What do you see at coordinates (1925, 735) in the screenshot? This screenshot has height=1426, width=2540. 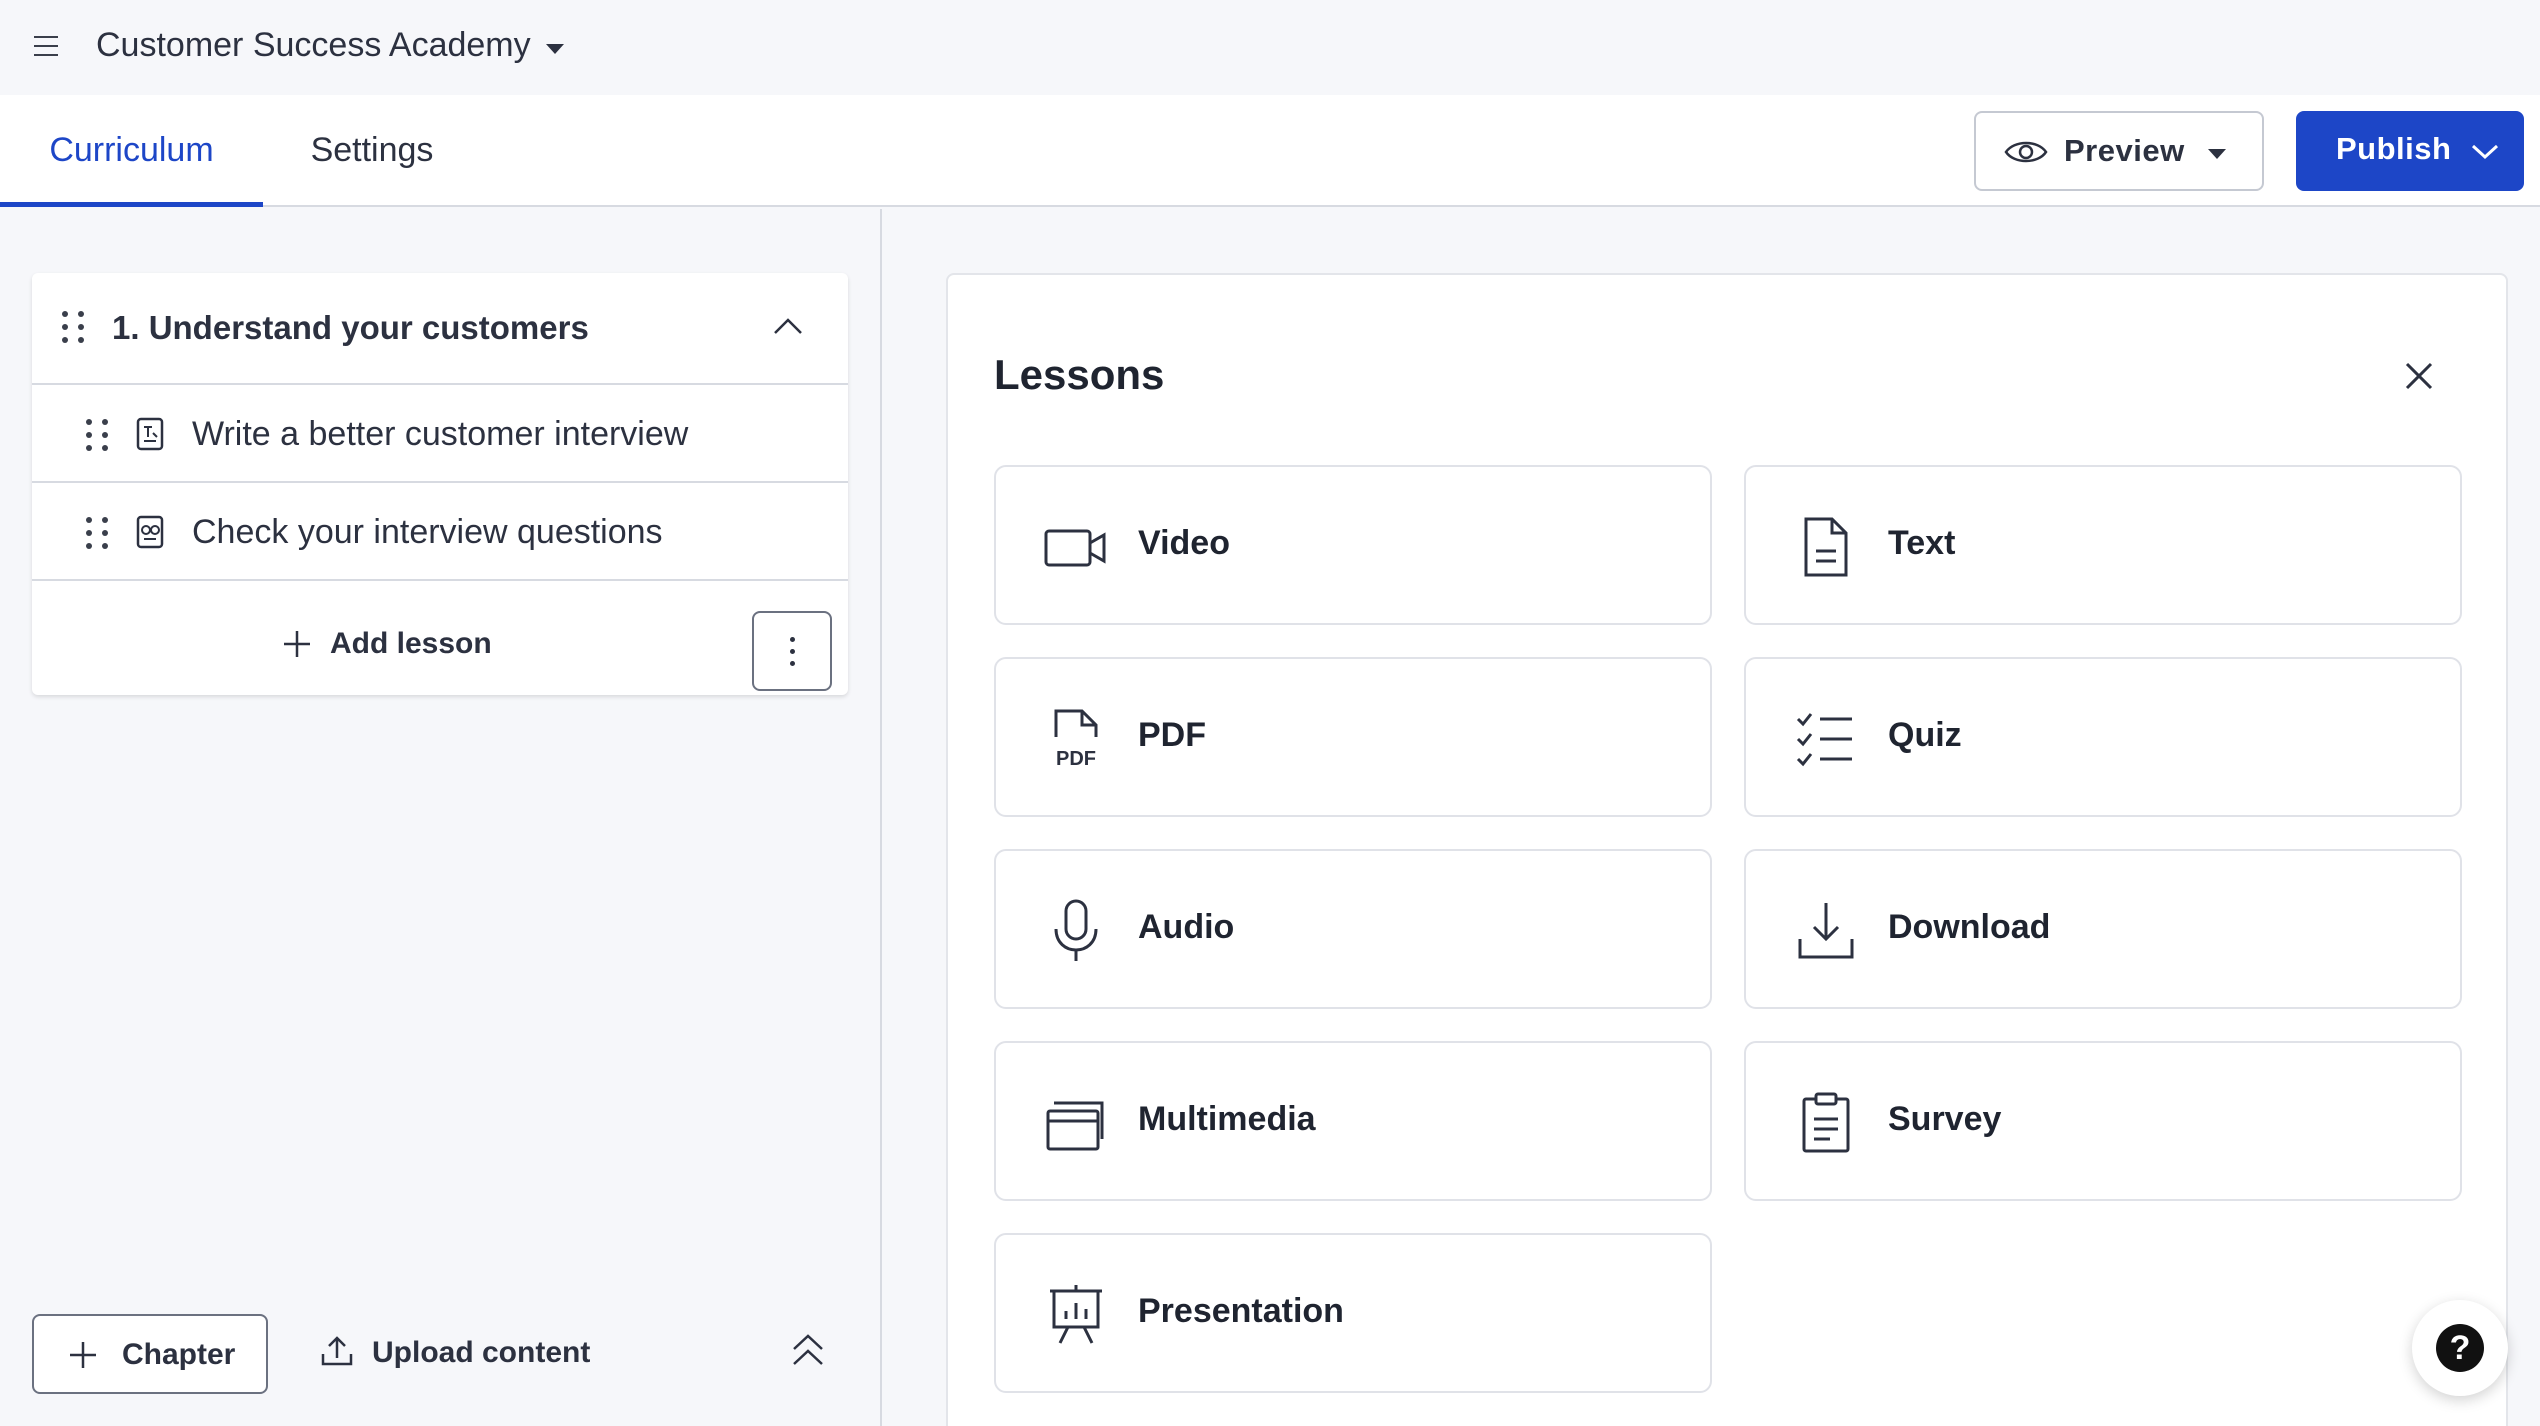 I see `lesson-type-label: Quiz` at bounding box center [1925, 735].